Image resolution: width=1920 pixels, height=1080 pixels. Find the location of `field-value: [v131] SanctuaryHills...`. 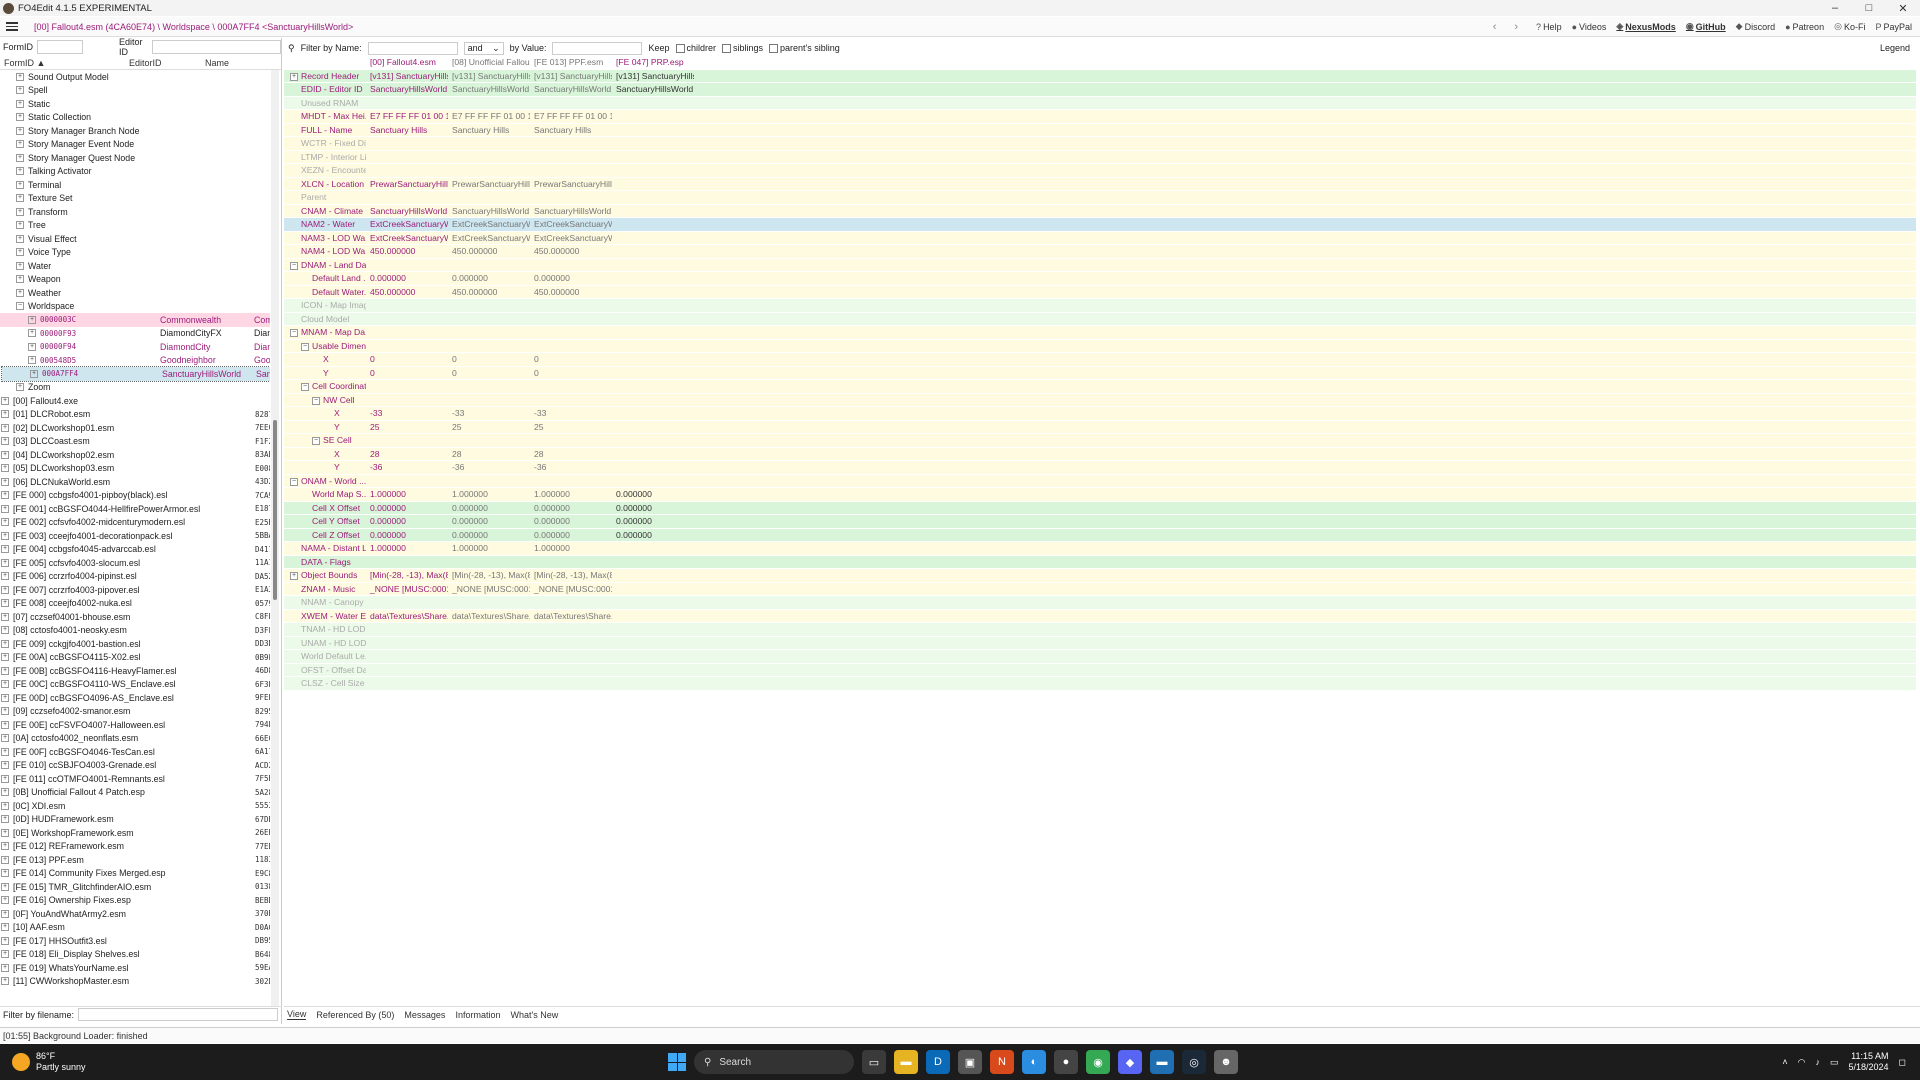

field-value: [v131] SanctuaryHills... is located at coordinates (489, 76).